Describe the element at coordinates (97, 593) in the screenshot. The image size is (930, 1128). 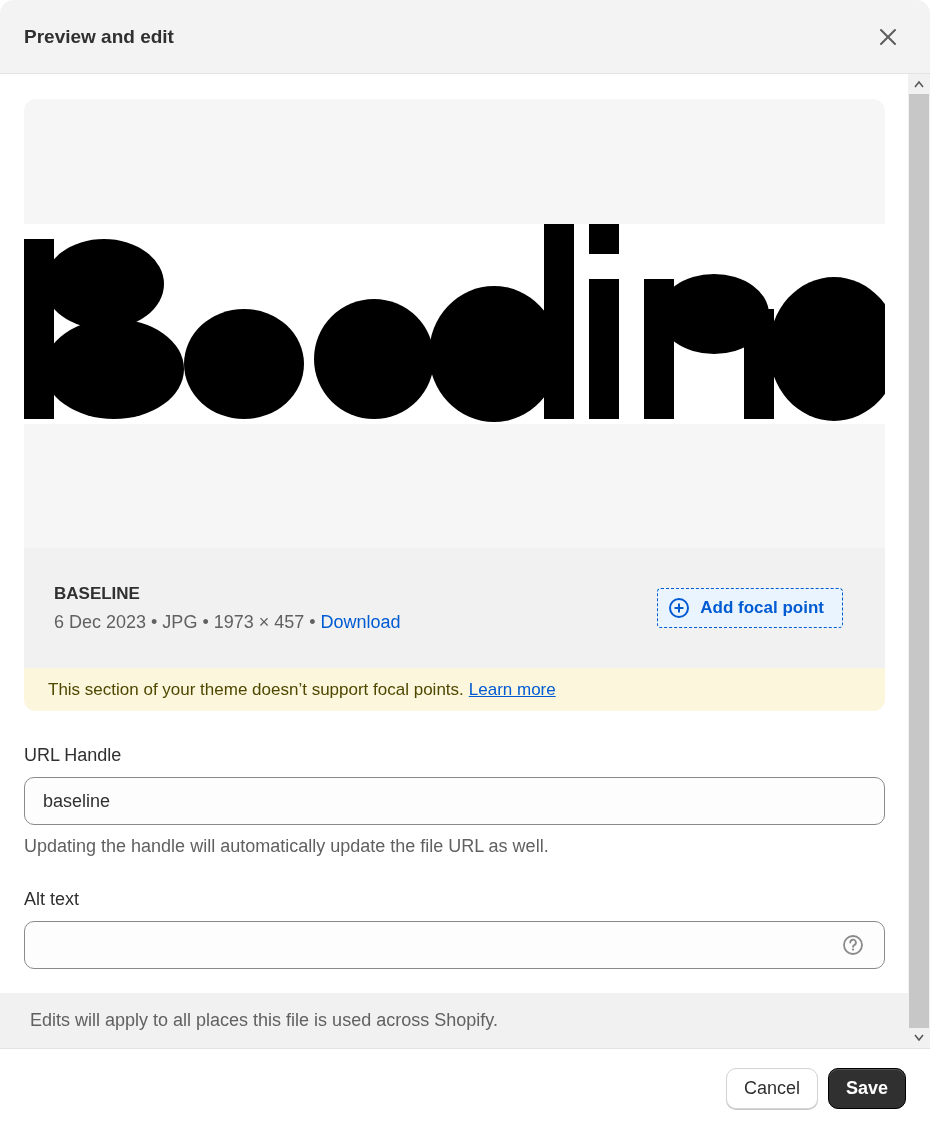
I see `file-name: BASELINE` at that location.